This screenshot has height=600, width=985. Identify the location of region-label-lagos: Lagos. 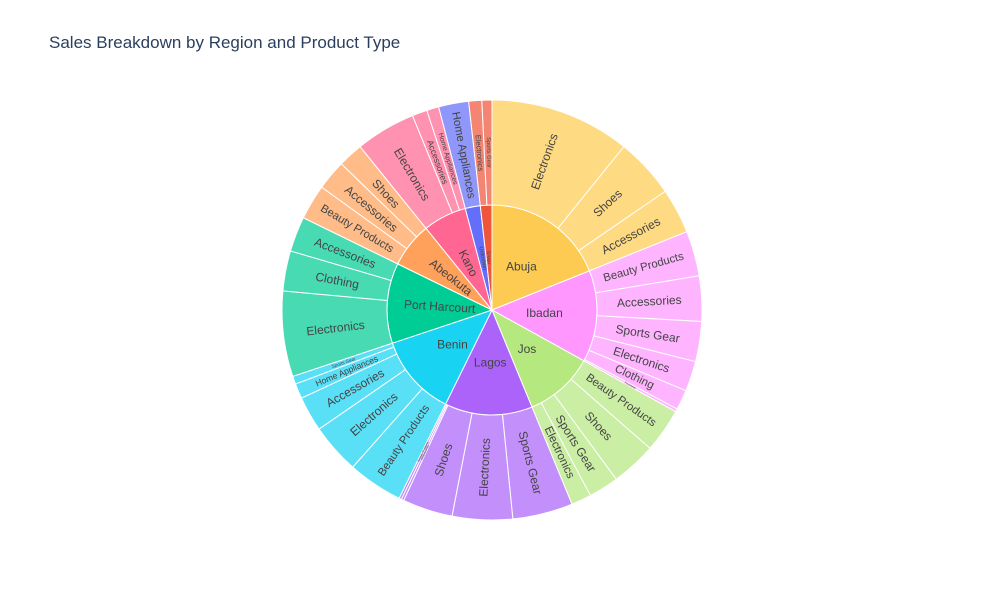
(490, 362).